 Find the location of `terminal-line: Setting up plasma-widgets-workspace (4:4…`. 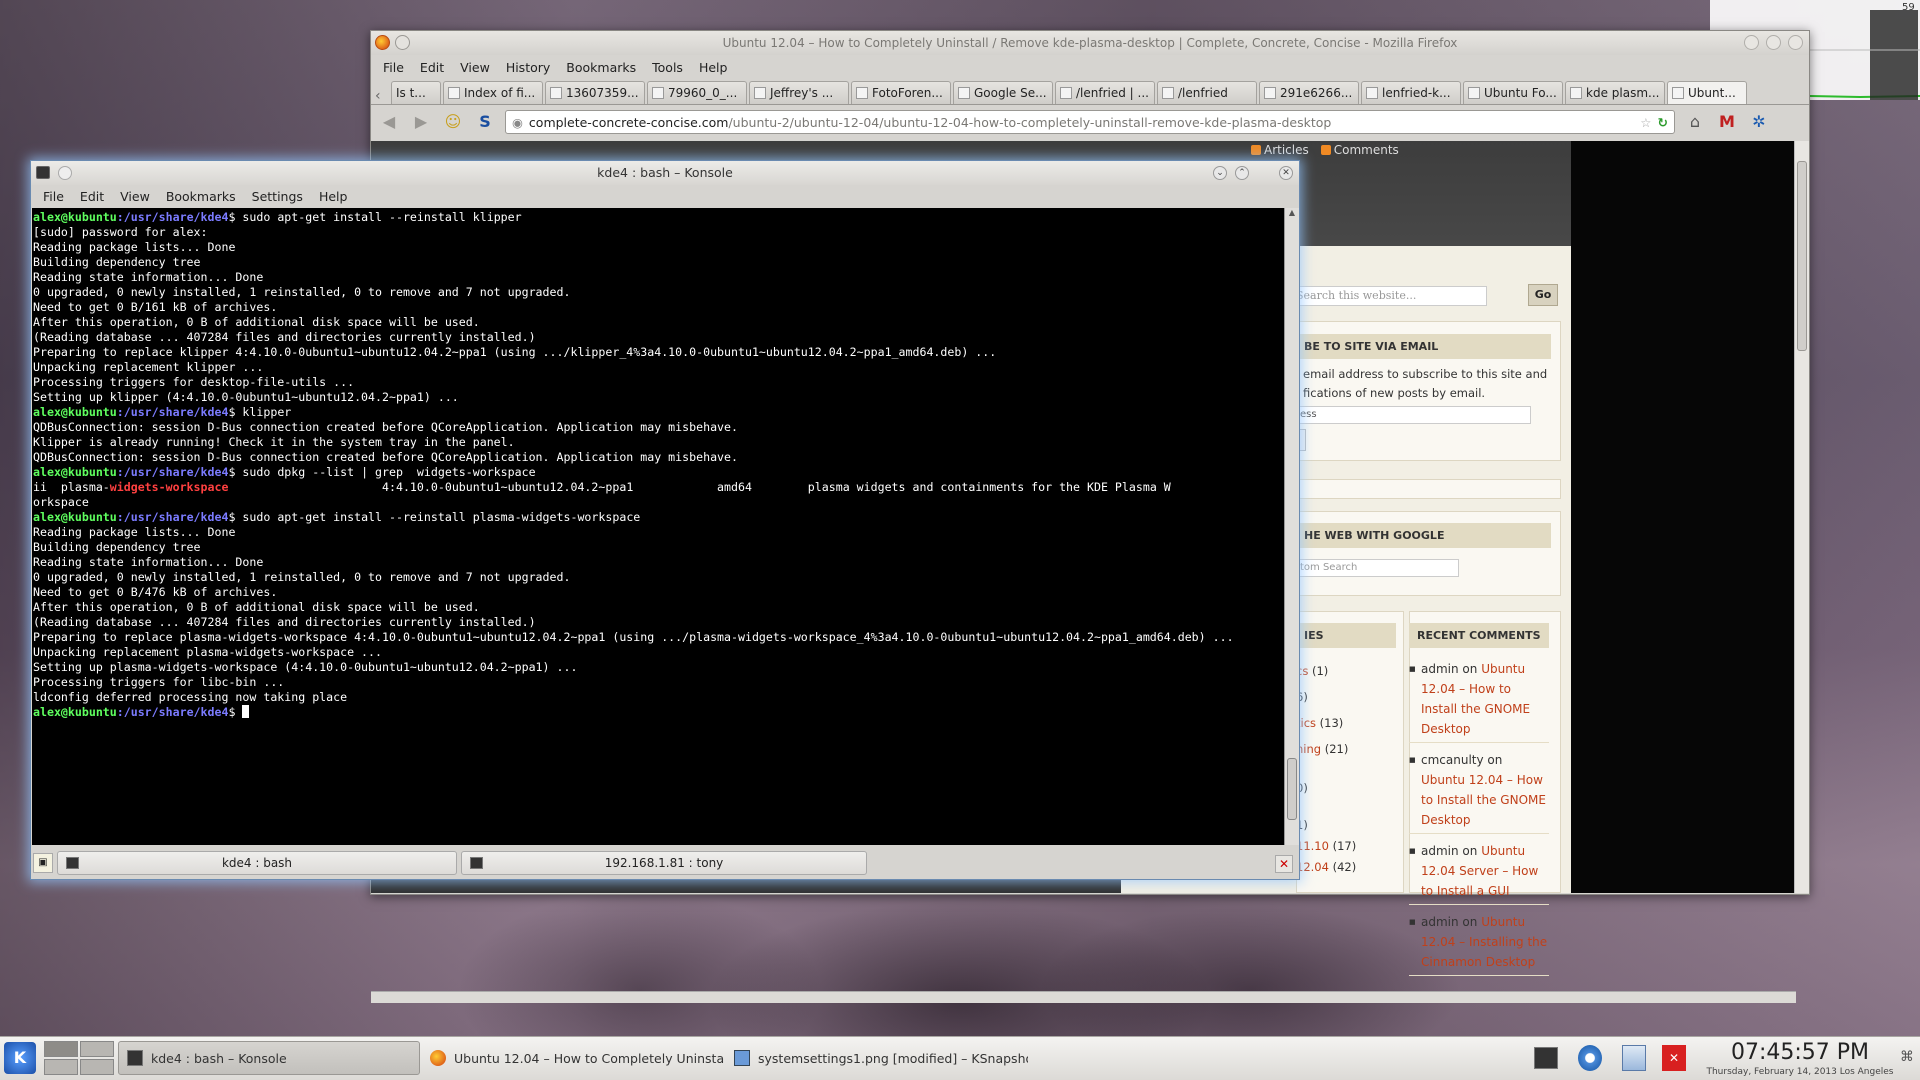

terminal-line: Setting up plasma-widgets-workspace (4:4… is located at coordinates (658, 667).